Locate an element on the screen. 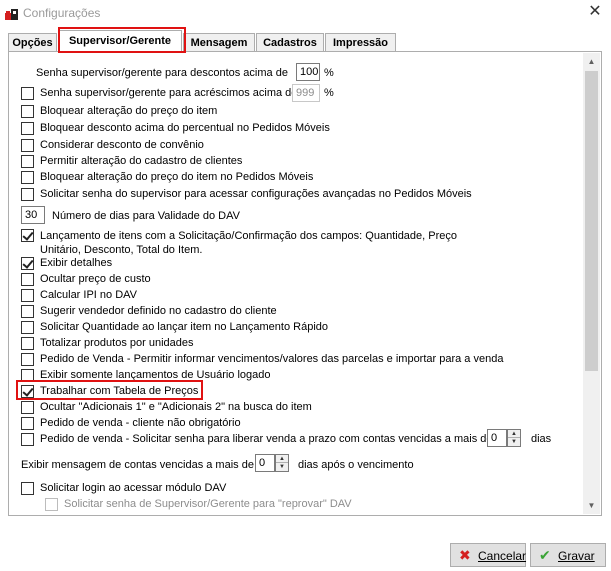 The height and width of the screenshot is (571, 611). tab-mensagem: Mensagem is located at coordinates (219, 42).